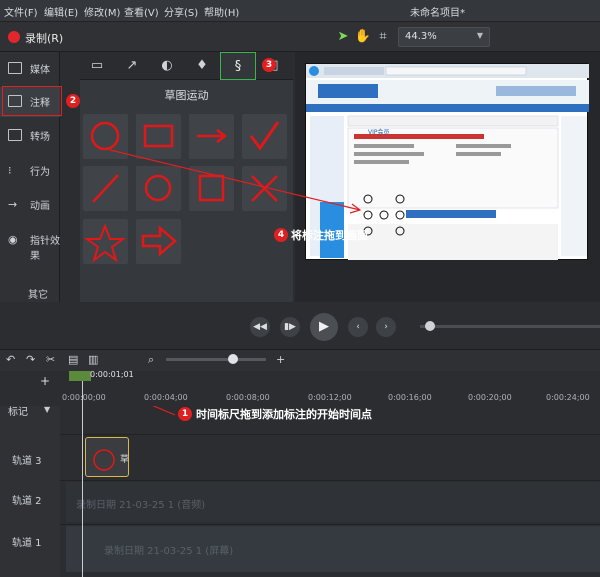 The height and width of the screenshot is (577, 600). Describe the element at coordinates (490, 397) in the screenshot. I see `tick-label: 0:00:20;00` at that location.